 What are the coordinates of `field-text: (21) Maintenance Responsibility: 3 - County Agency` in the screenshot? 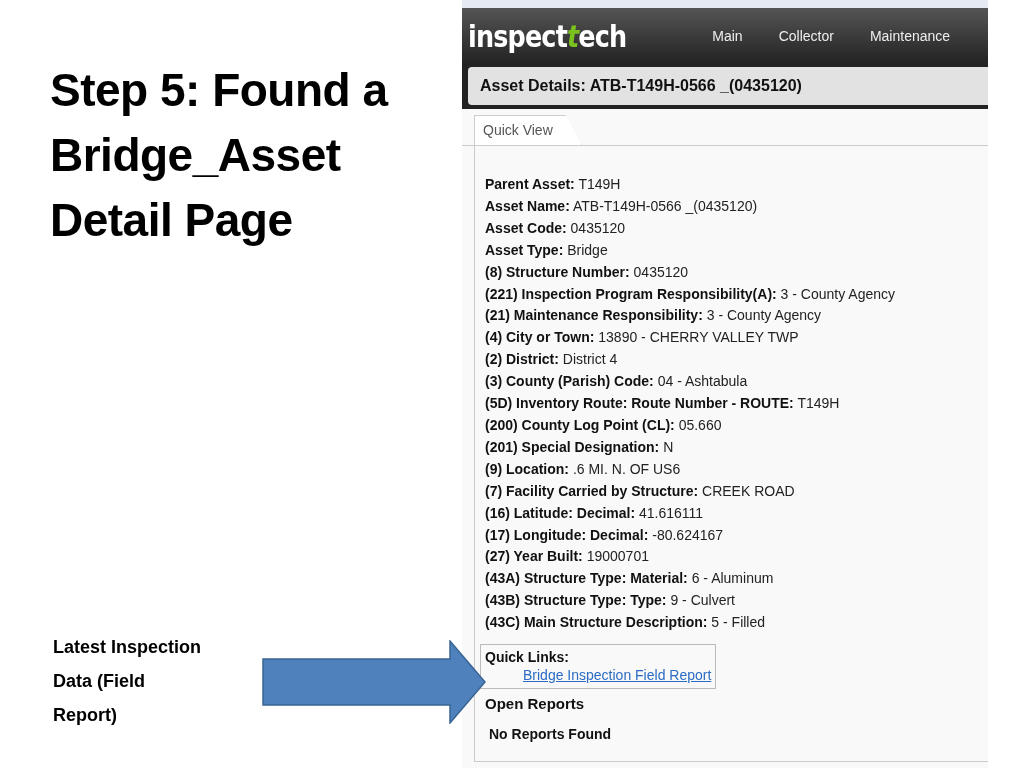 It's located at (653, 316).